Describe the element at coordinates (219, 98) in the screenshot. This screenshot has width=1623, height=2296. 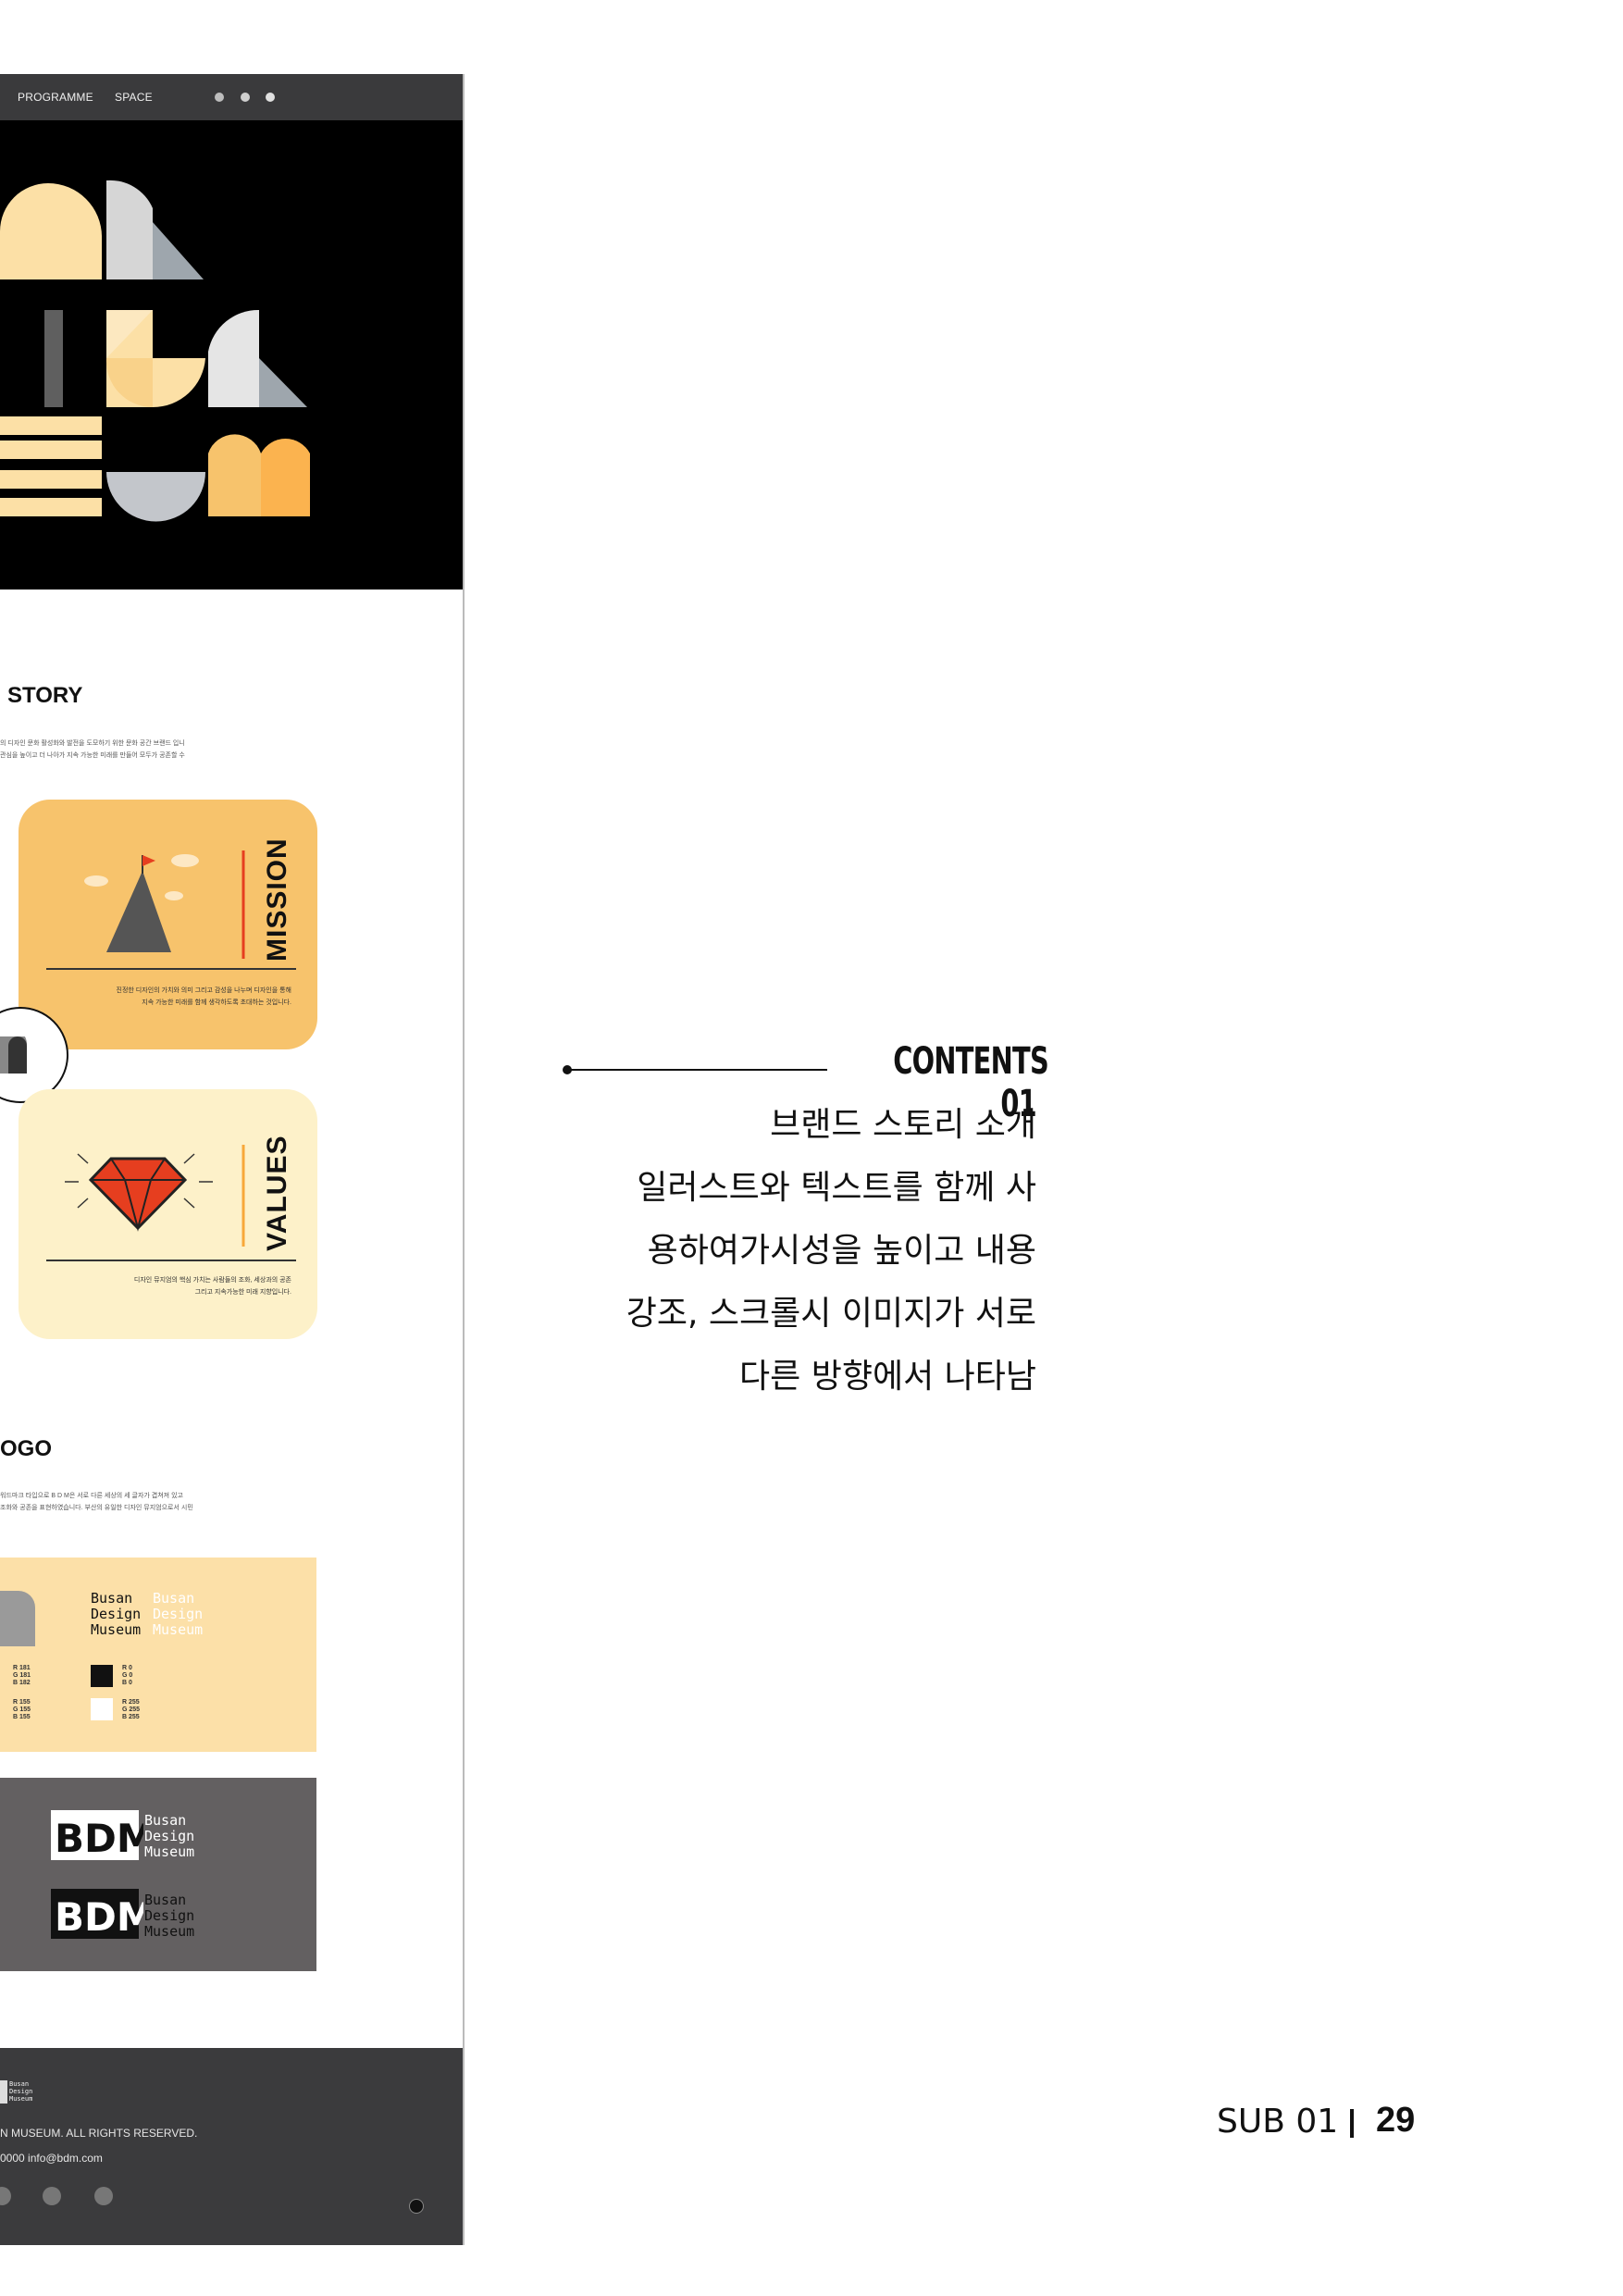
I see `globe-icon` at that location.